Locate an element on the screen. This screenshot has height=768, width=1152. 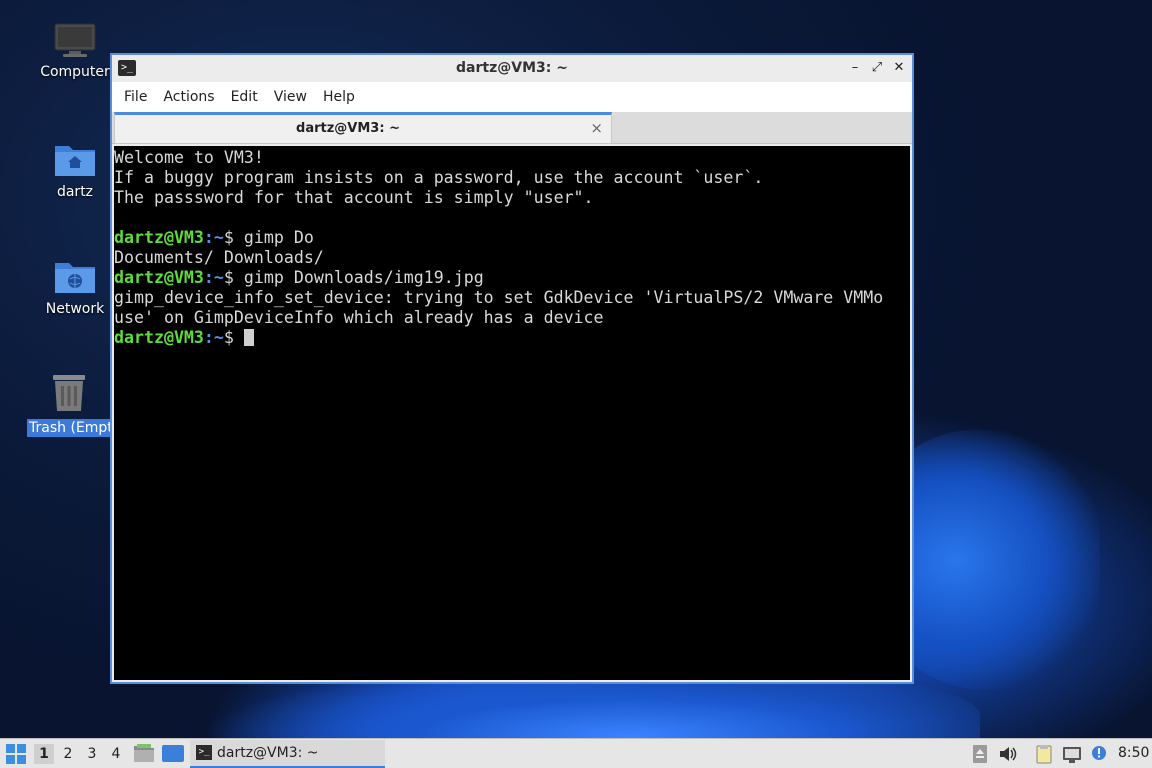
tab-close-icon: × is located at coordinates (596, 128).